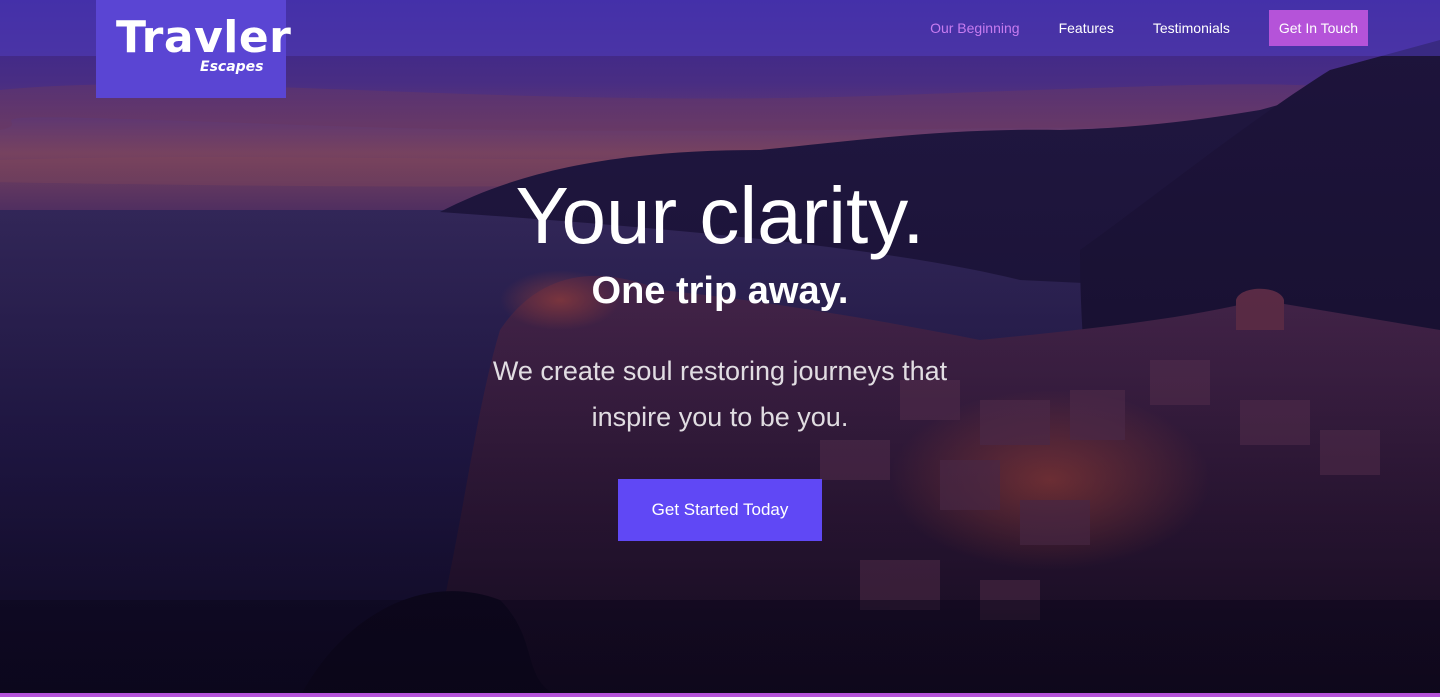  I want to click on brand-logo: Travler Escapes, so click(193, 49).